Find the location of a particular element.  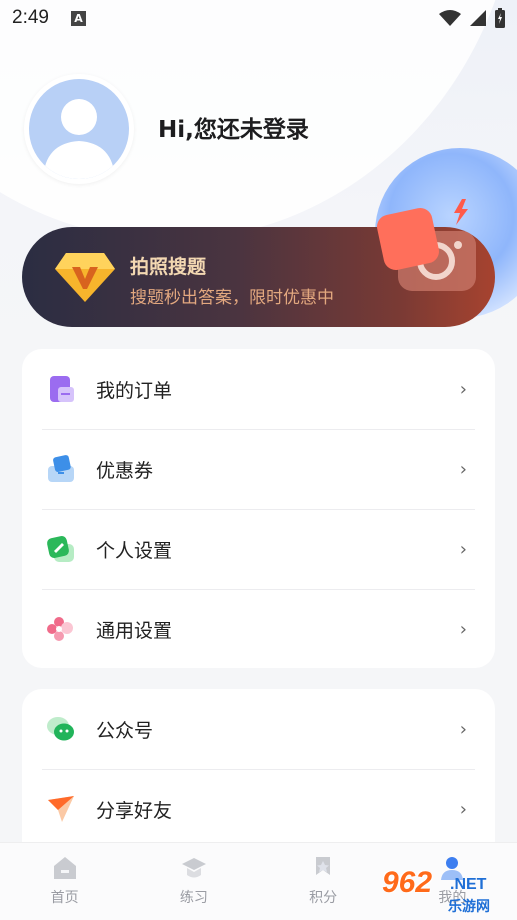

status-bar: 2:49 A is located at coordinates (258, 18).